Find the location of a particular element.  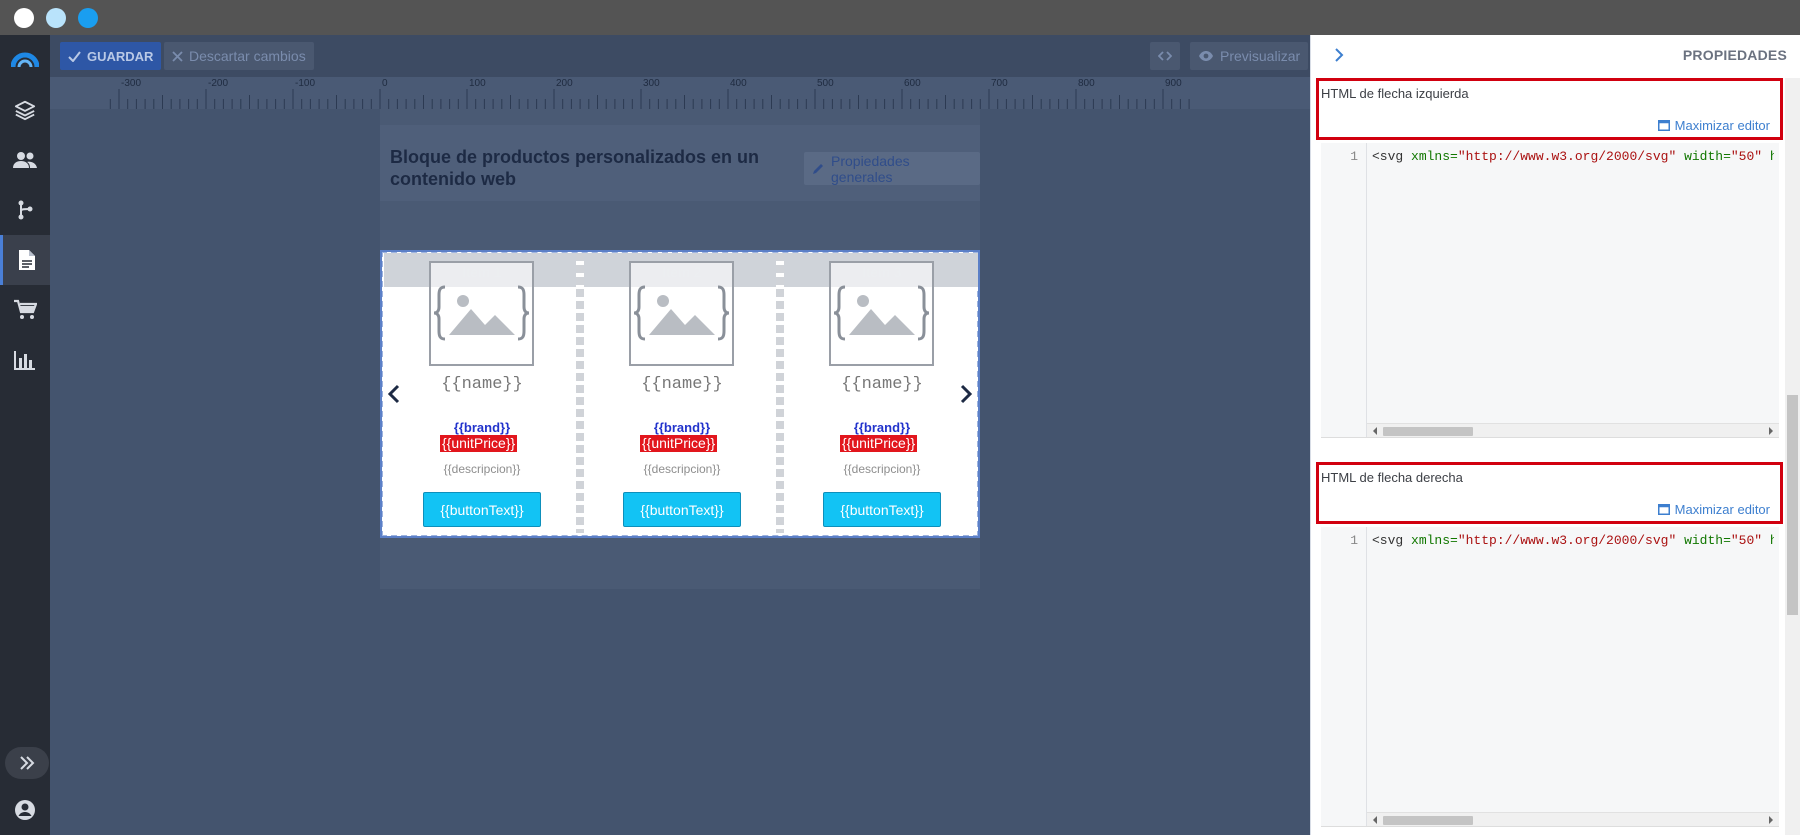

code-view-button is located at coordinates (1165, 56).